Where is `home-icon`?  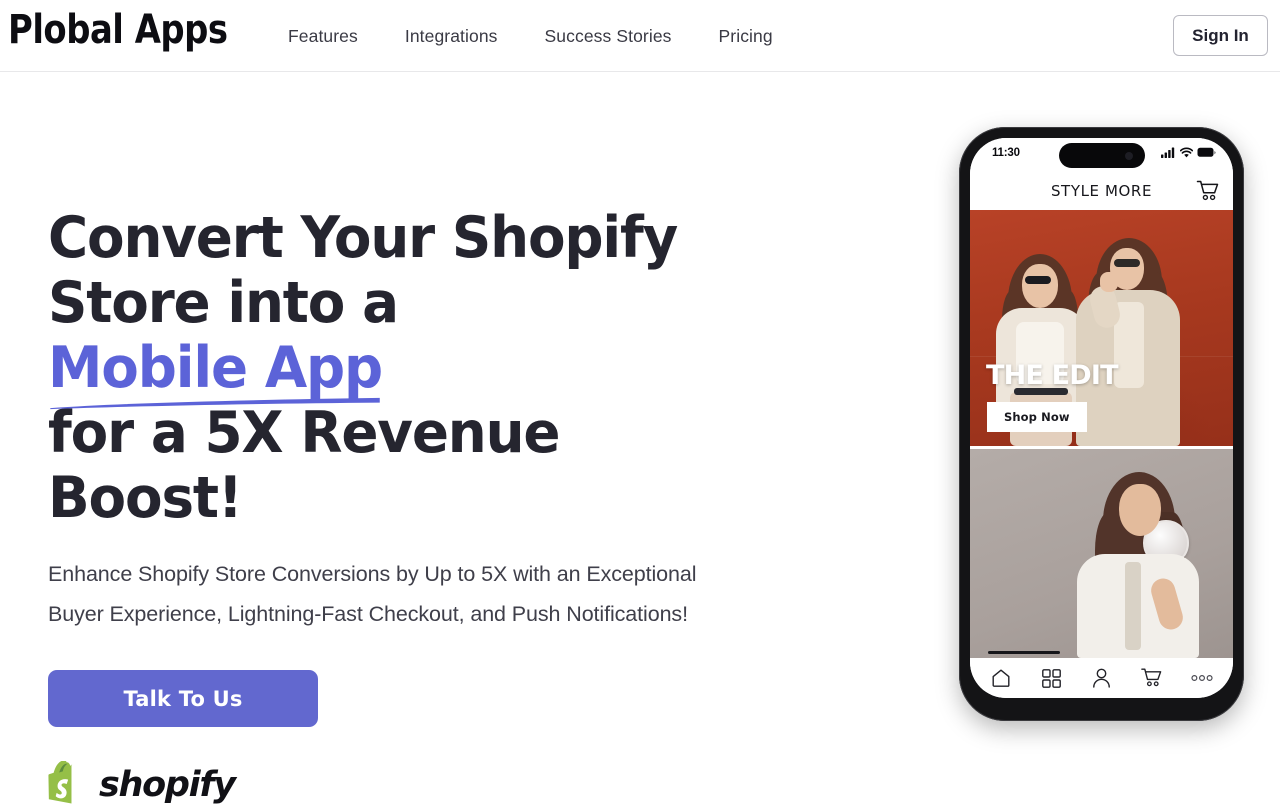 home-icon is located at coordinates (1001, 678).